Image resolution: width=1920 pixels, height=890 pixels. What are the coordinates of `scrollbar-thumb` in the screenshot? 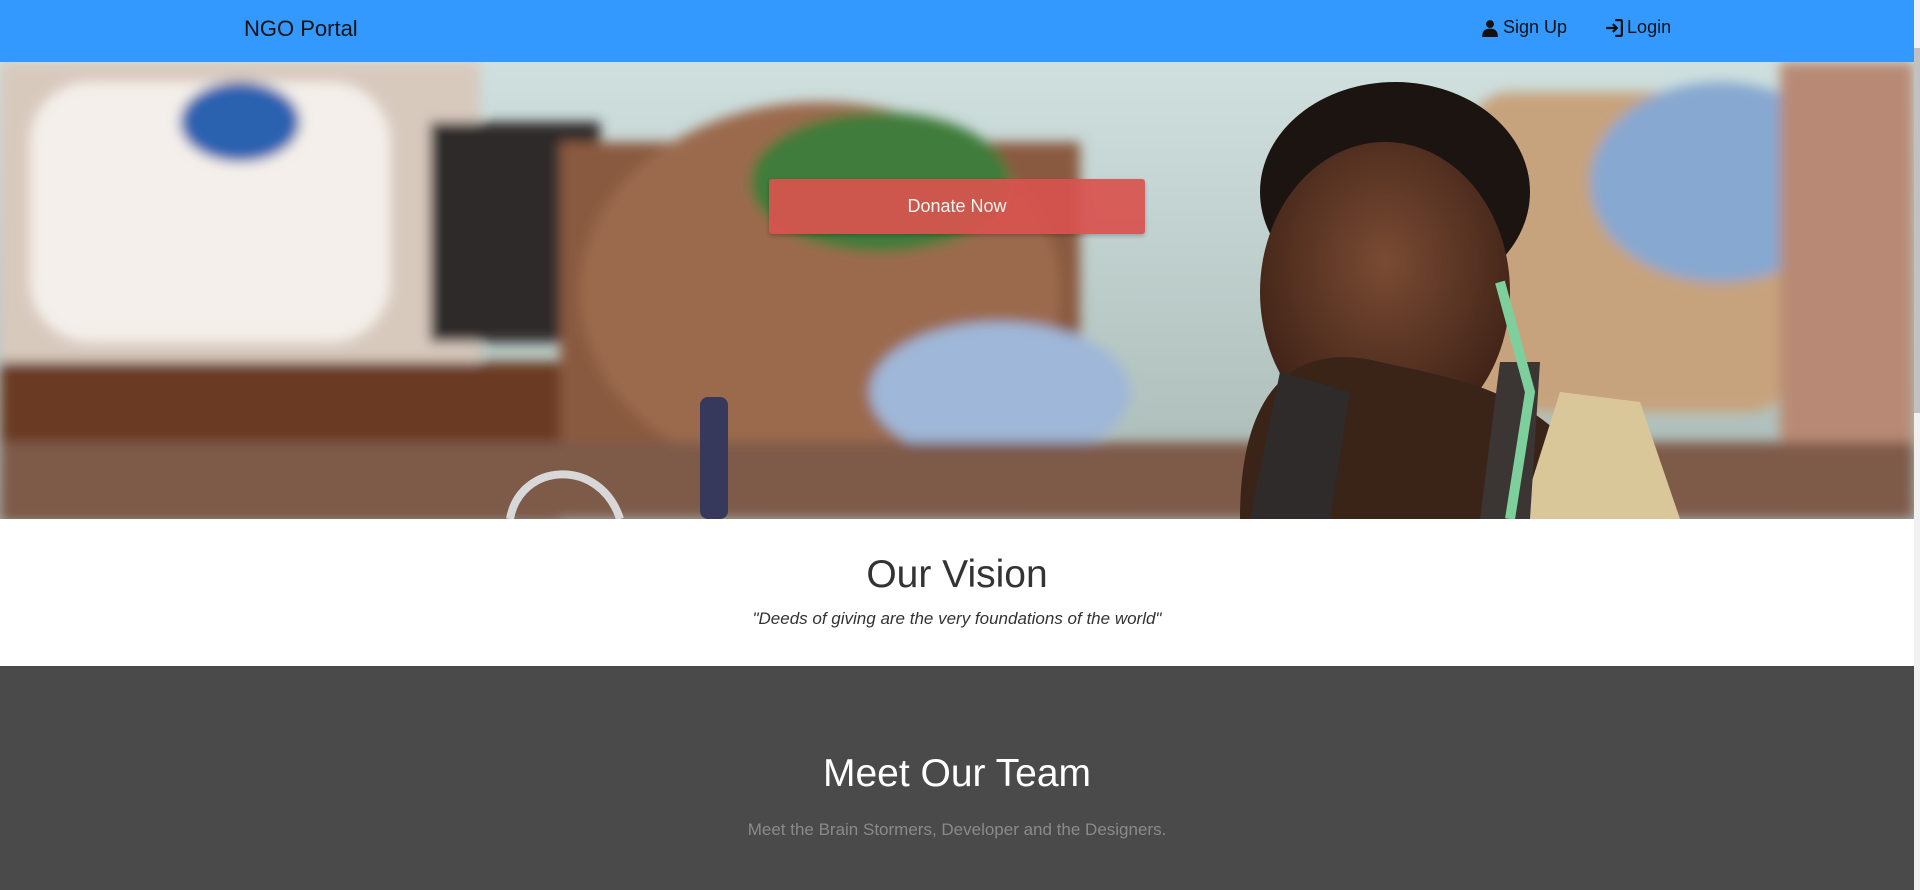 It's located at (1917, 230).